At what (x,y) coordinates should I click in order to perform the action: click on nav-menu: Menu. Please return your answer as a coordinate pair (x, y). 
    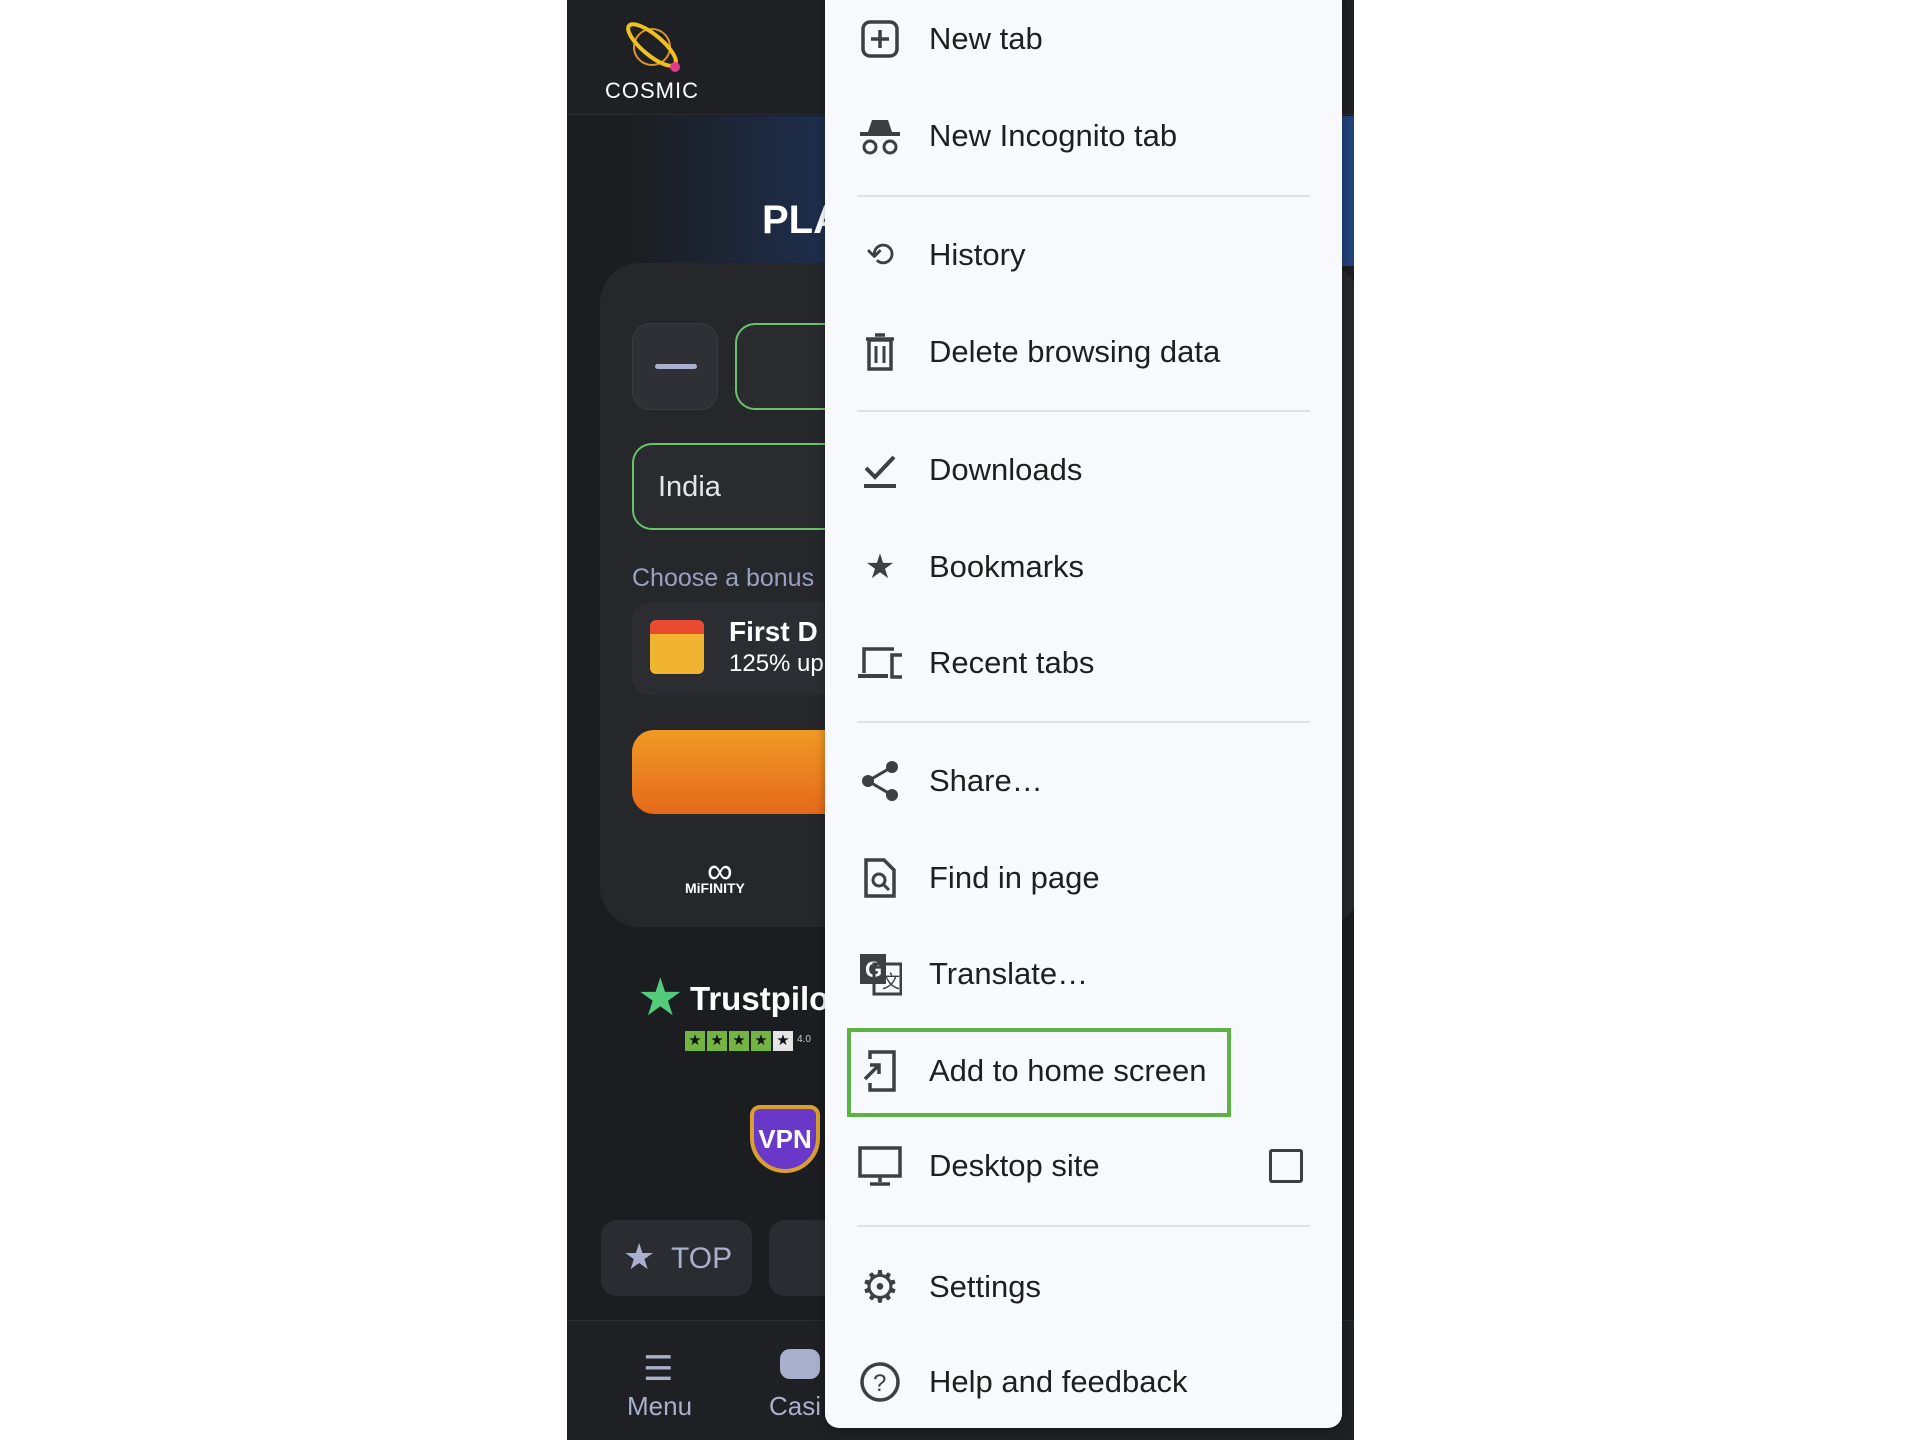
    Looking at the image, I should click on (659, 1406).